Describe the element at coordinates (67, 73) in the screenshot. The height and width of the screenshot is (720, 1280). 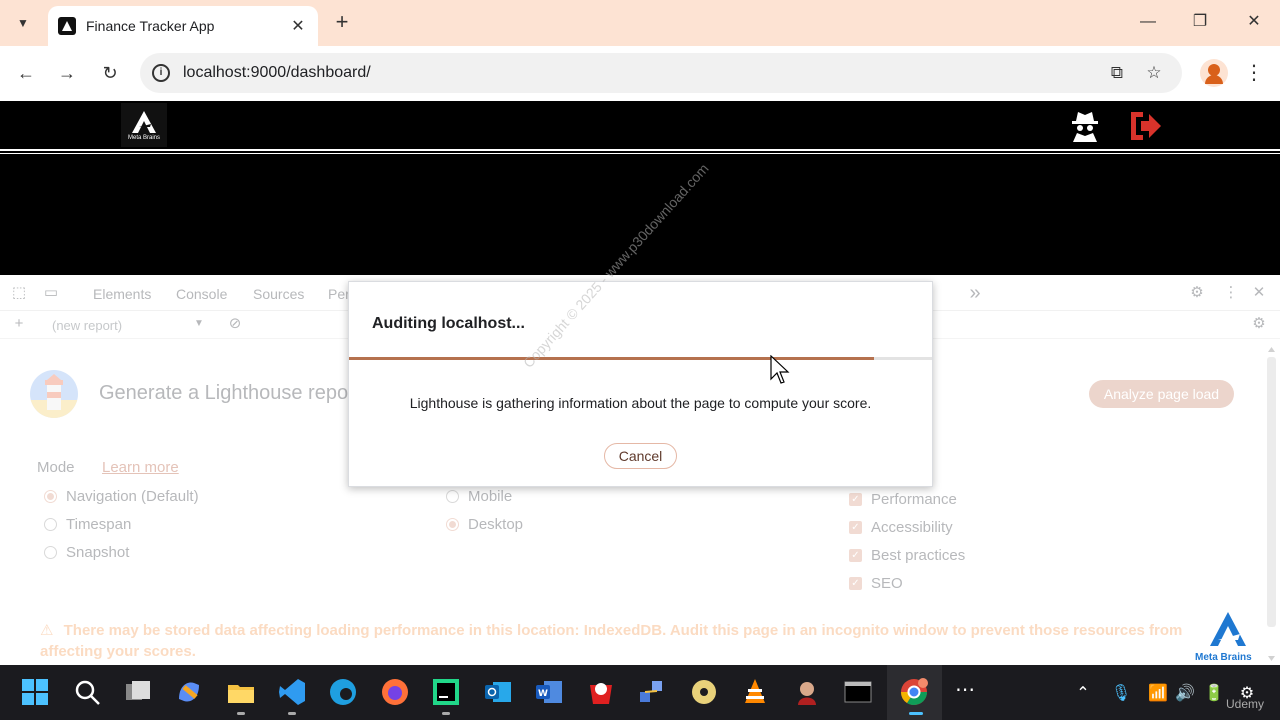
I see `forward-arrow-icon: →` at that location.